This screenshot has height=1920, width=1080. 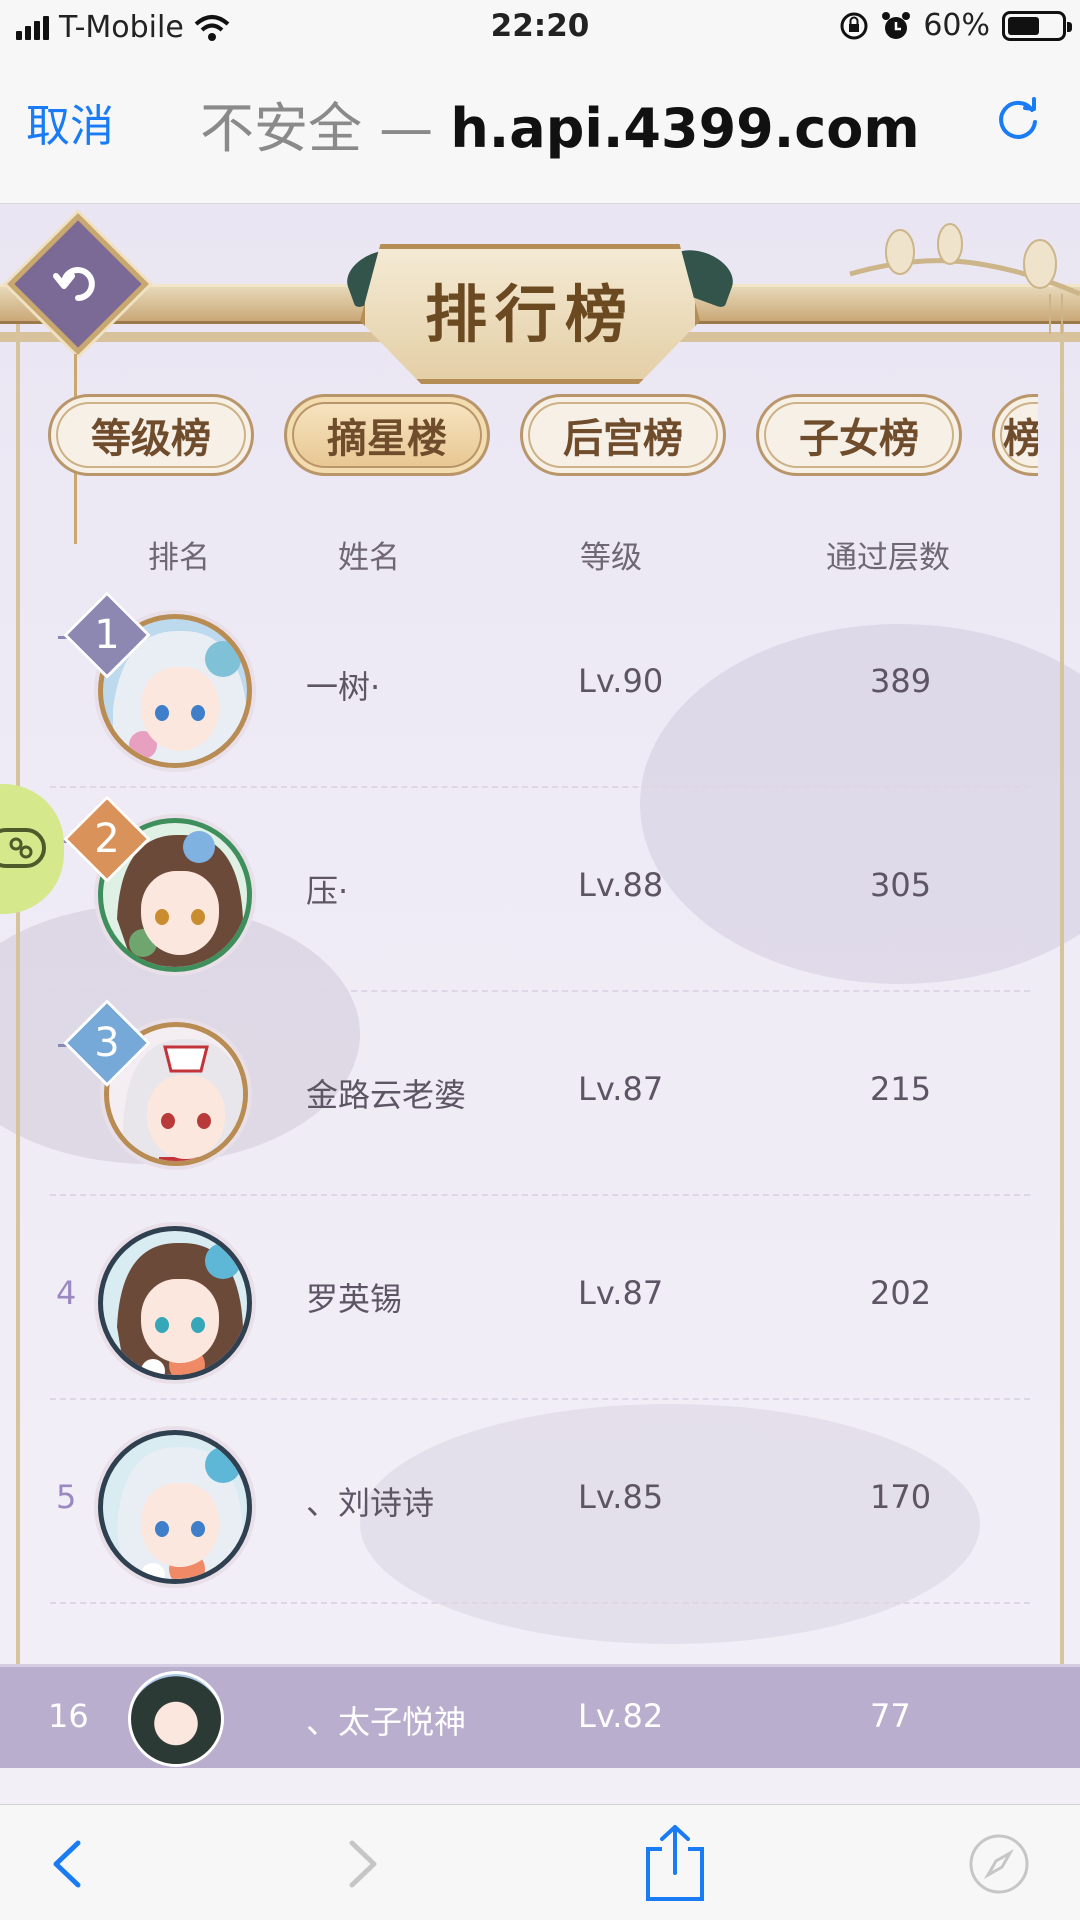 What do you see at coordinates (361, 1864) in the screenshot?
I see `forward-icon` at bounding box center [361, 1864].